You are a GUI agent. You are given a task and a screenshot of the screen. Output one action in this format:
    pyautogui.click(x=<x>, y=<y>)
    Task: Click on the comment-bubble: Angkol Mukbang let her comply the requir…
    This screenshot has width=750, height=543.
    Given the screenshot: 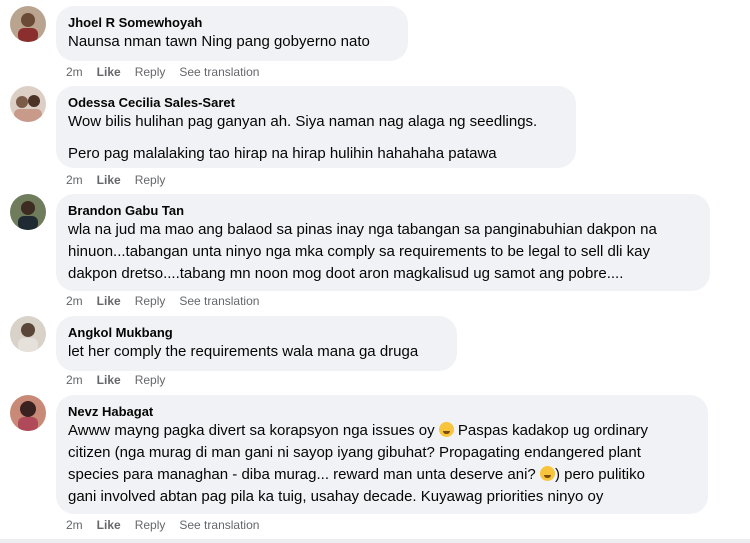 What is the action you would take?
    pyautogui.click(x=256, y=343)
    